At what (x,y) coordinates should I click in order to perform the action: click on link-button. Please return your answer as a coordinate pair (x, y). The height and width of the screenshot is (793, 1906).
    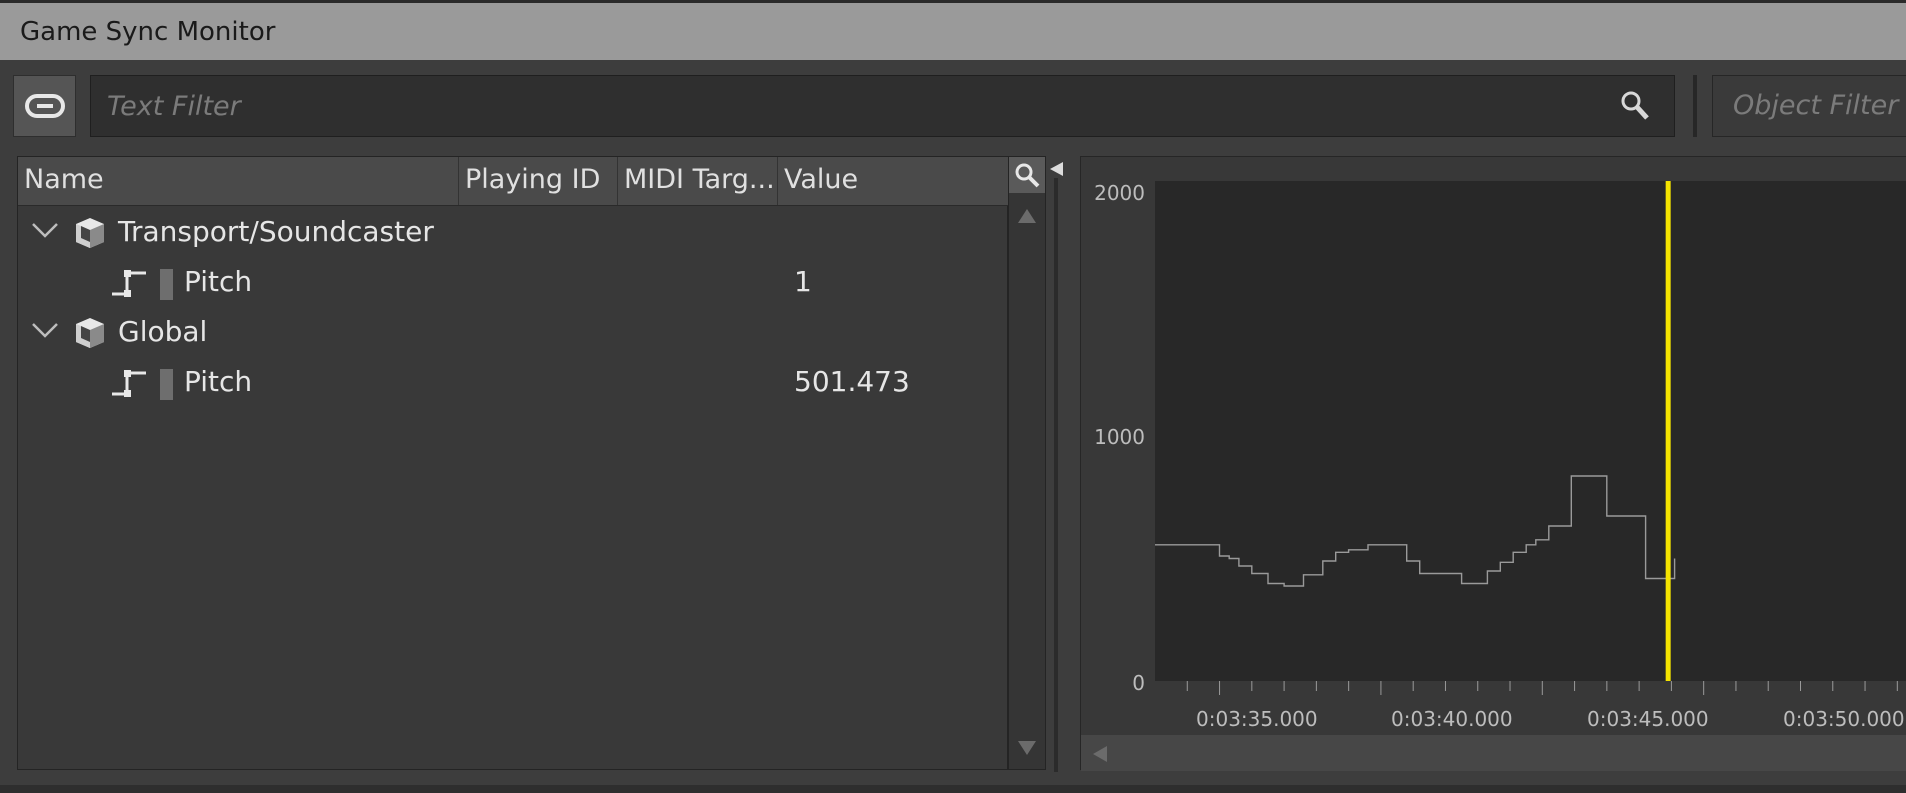
    Looking at the image, I should click on (44, 106).